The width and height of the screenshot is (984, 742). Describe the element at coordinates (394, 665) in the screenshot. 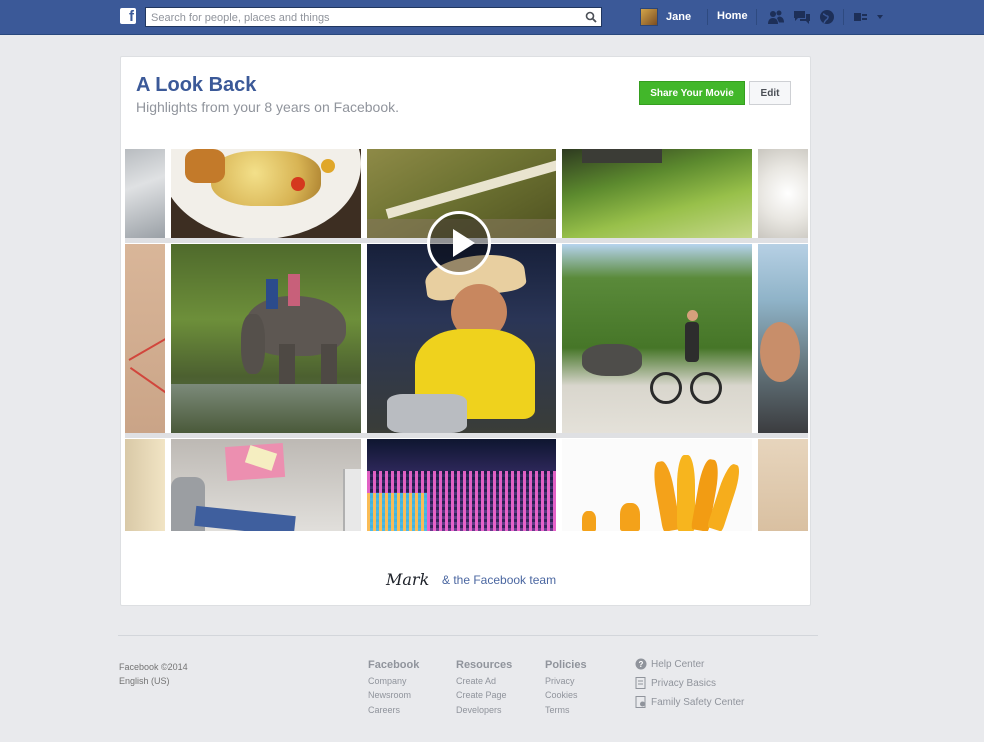

I see `footer-column-title: Facebook` at that location.